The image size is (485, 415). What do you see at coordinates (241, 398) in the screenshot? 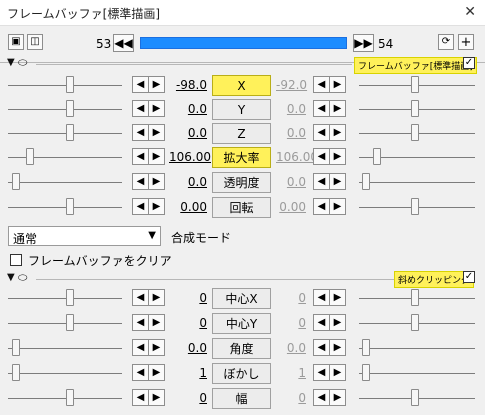
I see `parameter-label: 幅` at bounding box center [241, 398].